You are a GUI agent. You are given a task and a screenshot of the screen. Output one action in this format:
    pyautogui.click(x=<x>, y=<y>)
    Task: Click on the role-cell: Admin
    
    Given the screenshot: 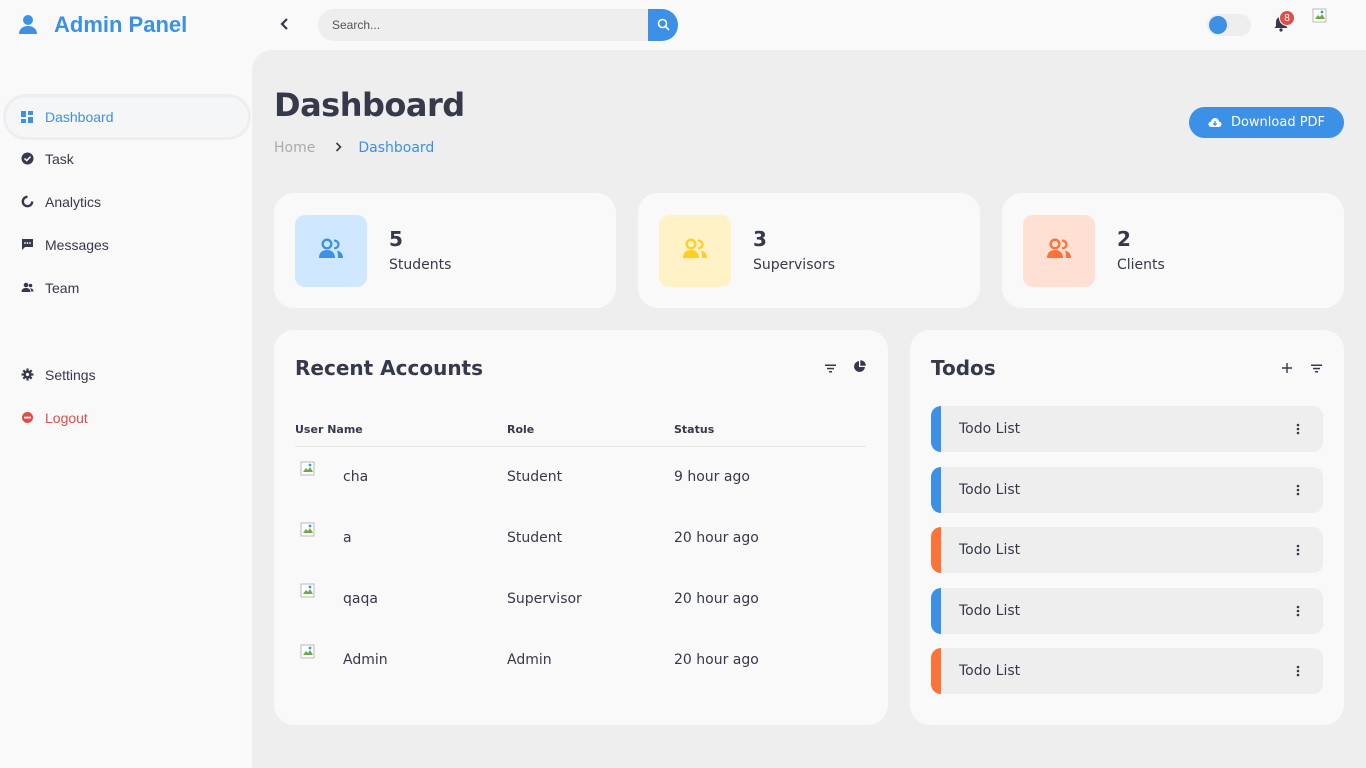 What is the action you would take?
    pyautogui.click(x=529, y=660)
    